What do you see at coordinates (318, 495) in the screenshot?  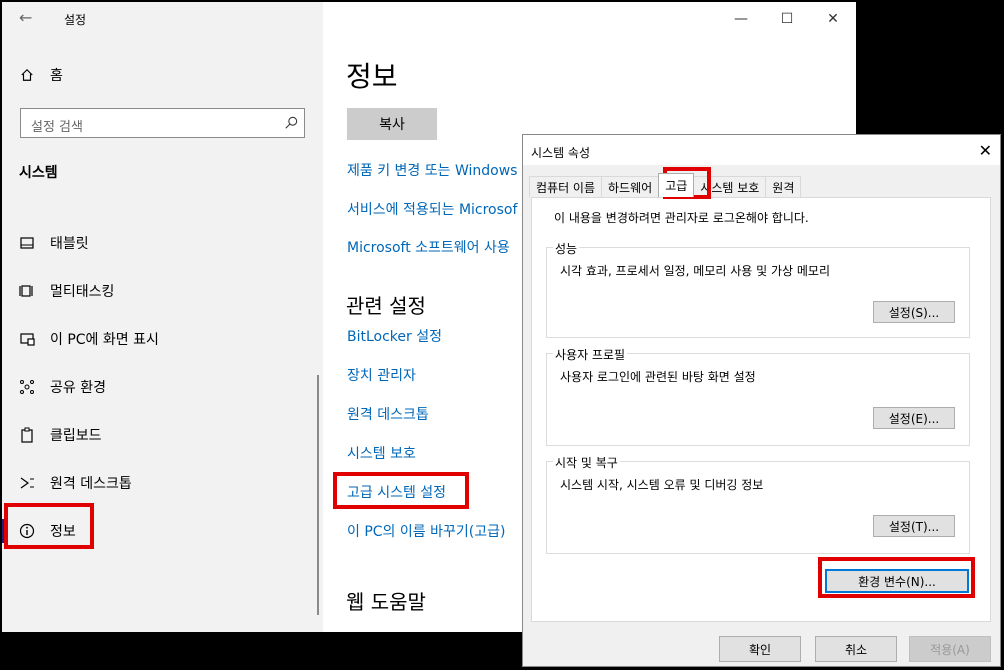 I see `sidebar-scrollbar` at bounding box center [318, 495].